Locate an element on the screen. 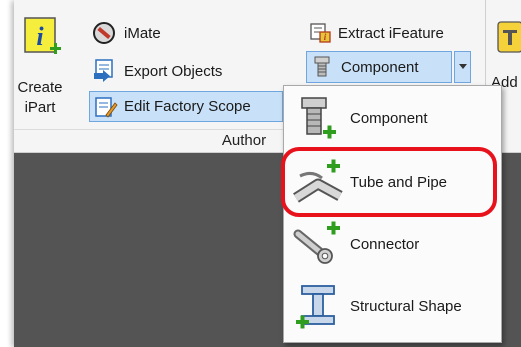  create-ipart-icon: i is located at coordinates (42, 35).